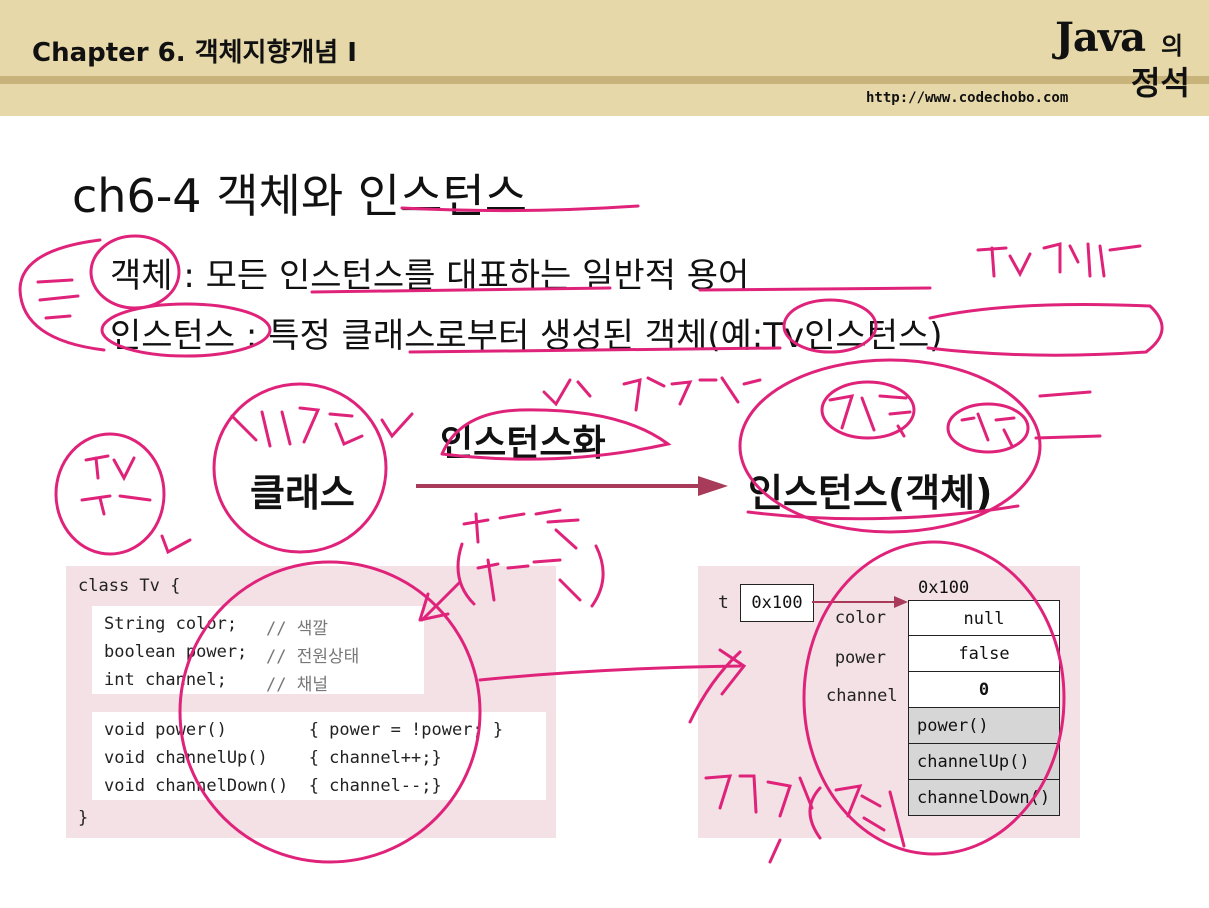  I want to click on method-cell: channelUp(), so click(984, 762).